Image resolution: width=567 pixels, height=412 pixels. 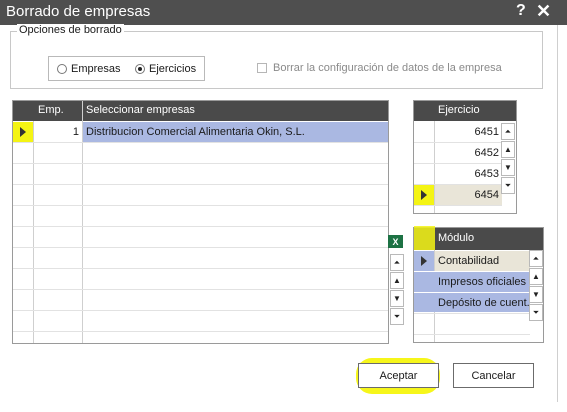 I want to click on modulo-cell: Contabilidad, so click(x=468, y=261).